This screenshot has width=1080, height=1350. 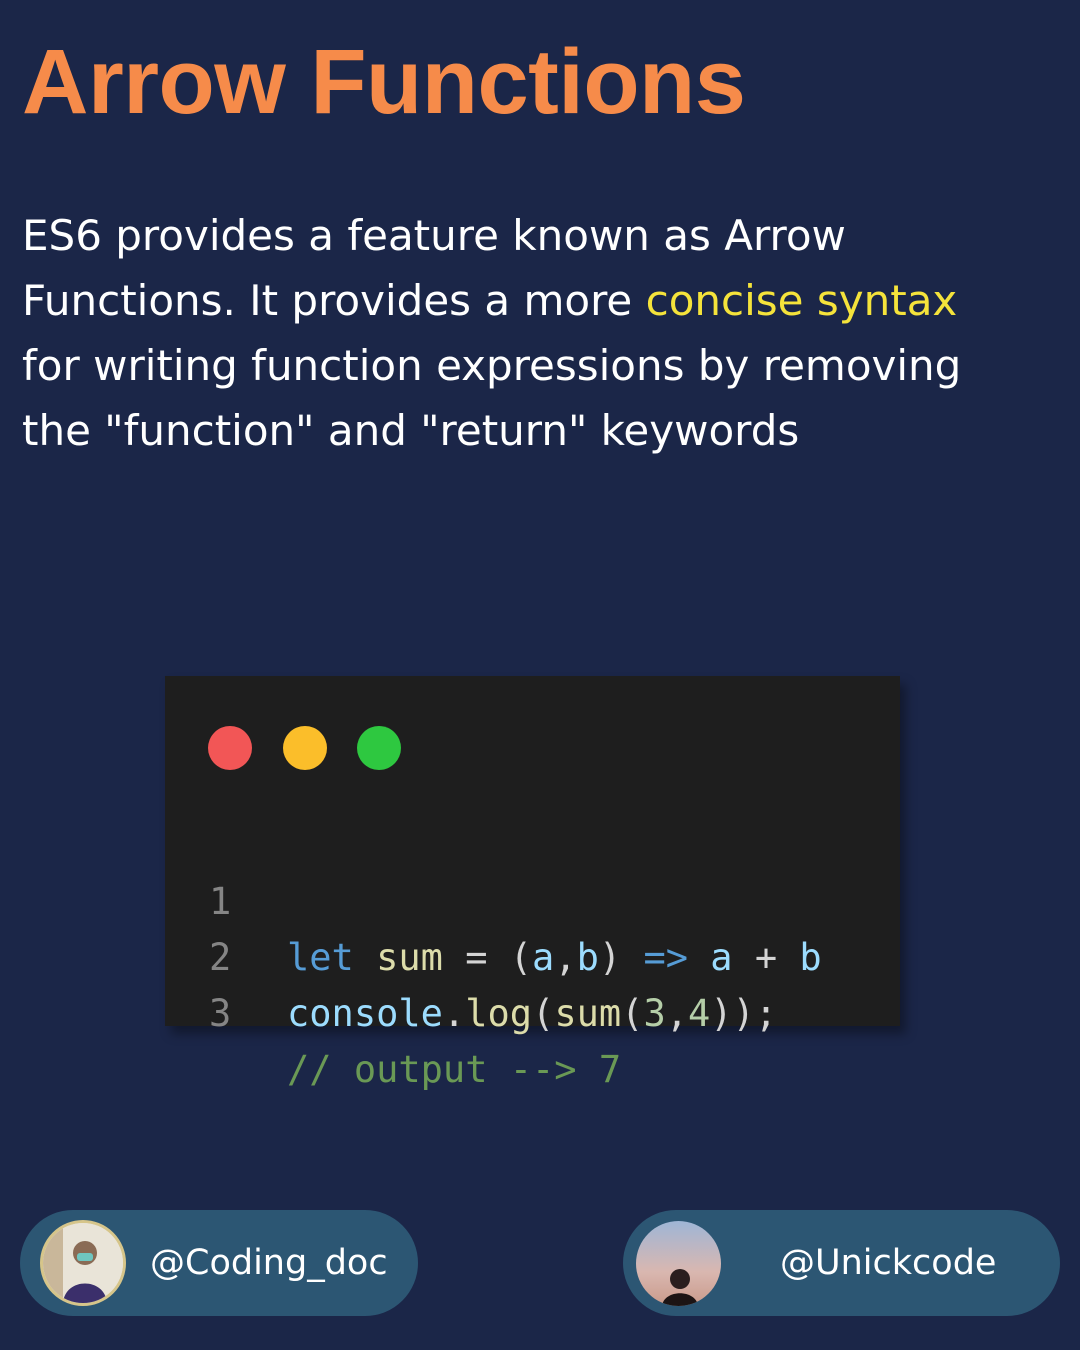 What do you see at coordinates (305, 748) in the screenshot?
I see `minimize-dot-icon` at bounding box center [305, 748].